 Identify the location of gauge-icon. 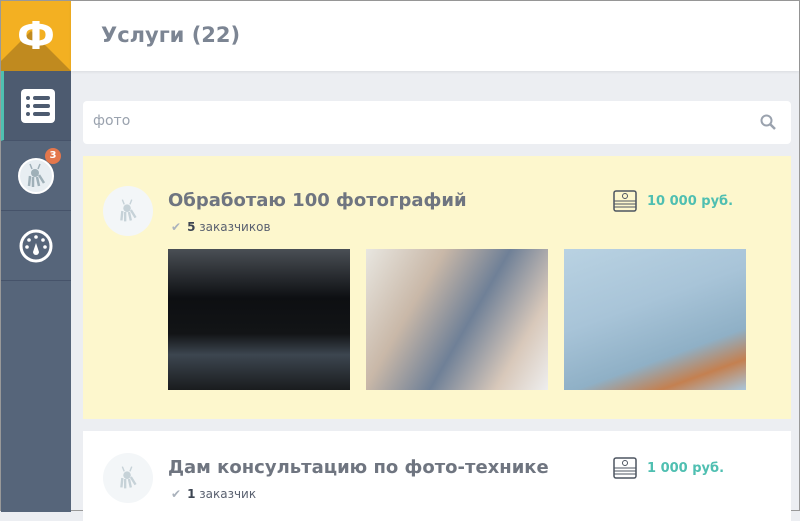
(36, 245).